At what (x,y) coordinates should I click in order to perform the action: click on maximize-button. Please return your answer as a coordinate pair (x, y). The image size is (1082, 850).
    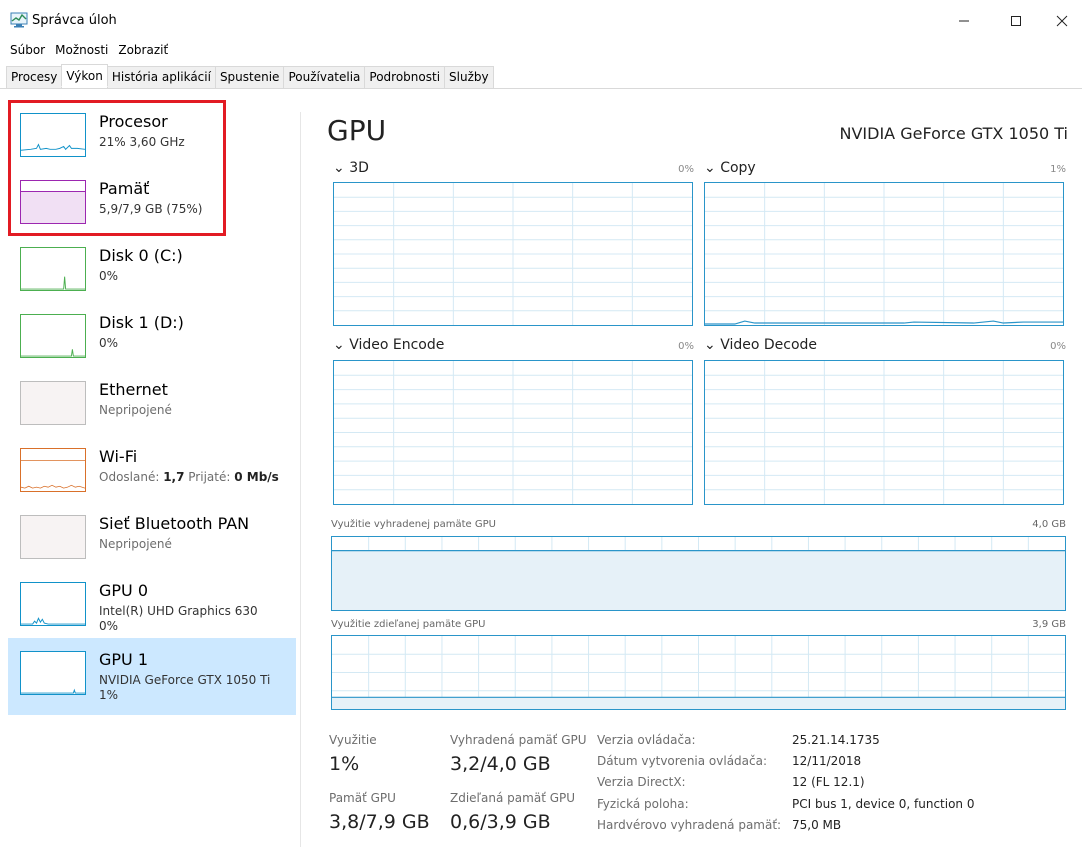
    Looking at the image, I should click on (1016, 21).